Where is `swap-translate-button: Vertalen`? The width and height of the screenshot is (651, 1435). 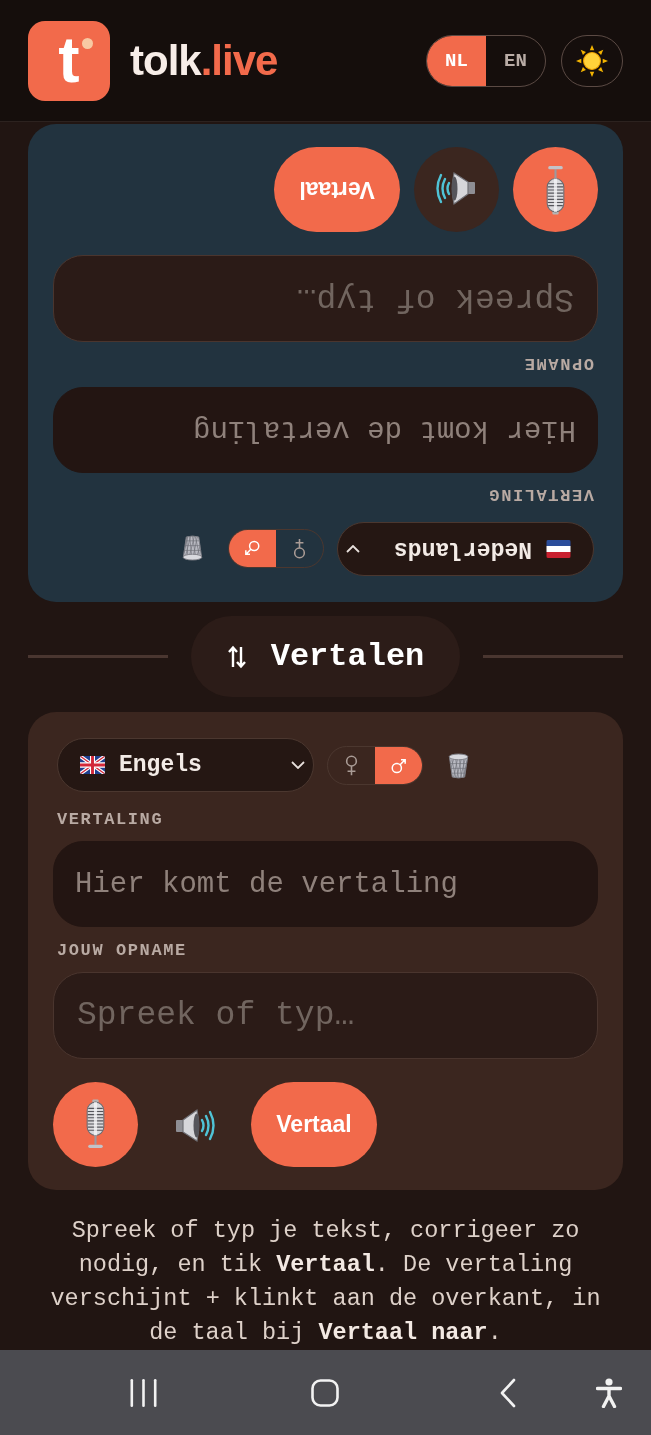 swap-translate-button: Vertalen is located at coordinates (325, 656).